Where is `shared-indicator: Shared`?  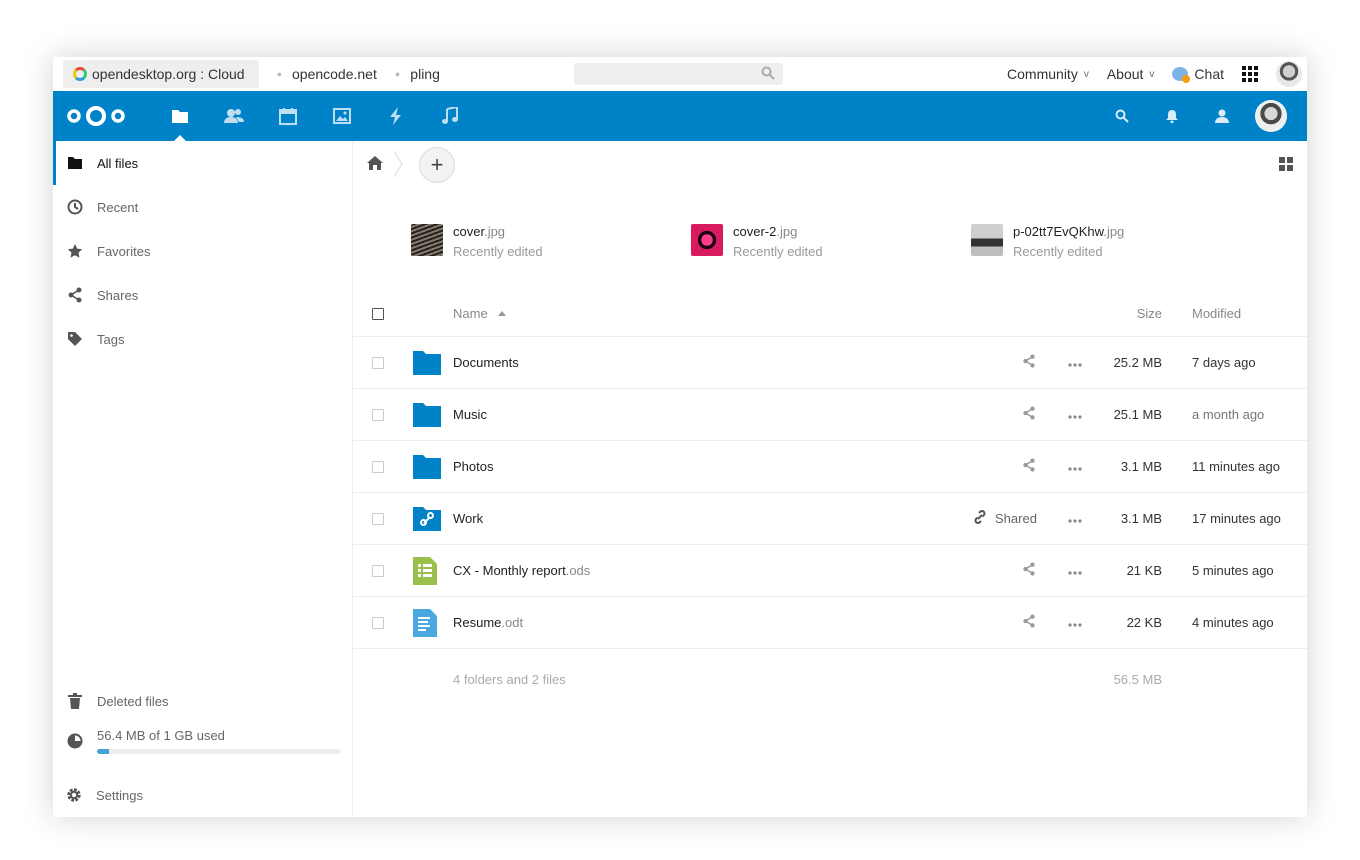
shared-indicator: Shared is located at coordinates (1005, 518).